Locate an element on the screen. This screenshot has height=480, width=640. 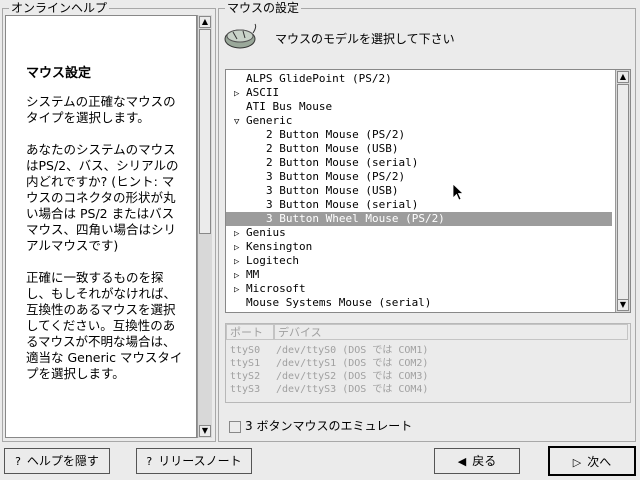
help-panel-title: オンラインヘルプ is located at coordinates (59, 8).